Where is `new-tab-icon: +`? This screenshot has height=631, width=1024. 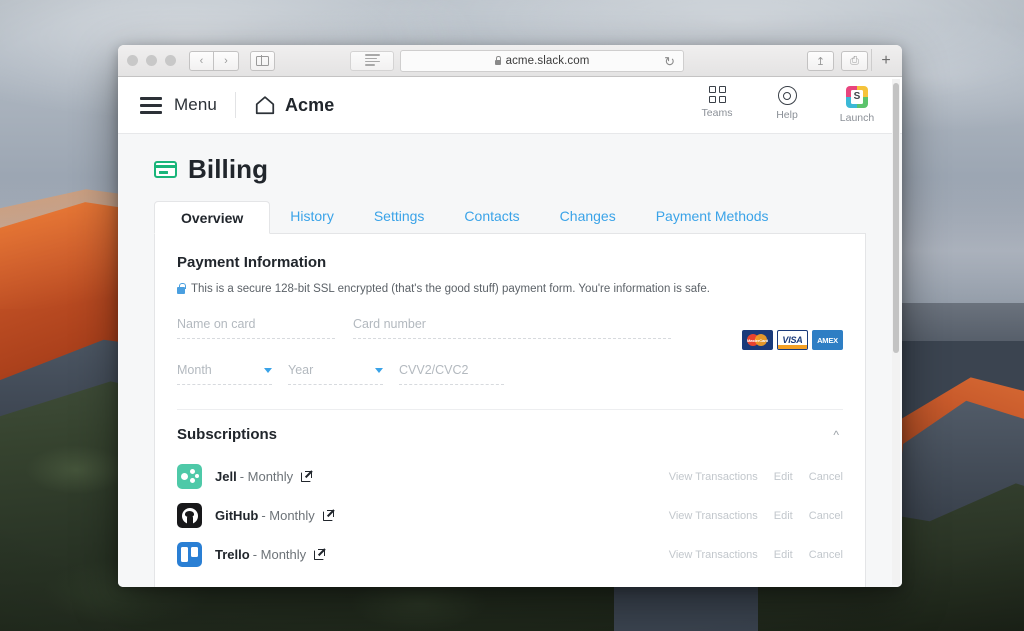
new-tab-icon: + is located at coordinates (886, 61).